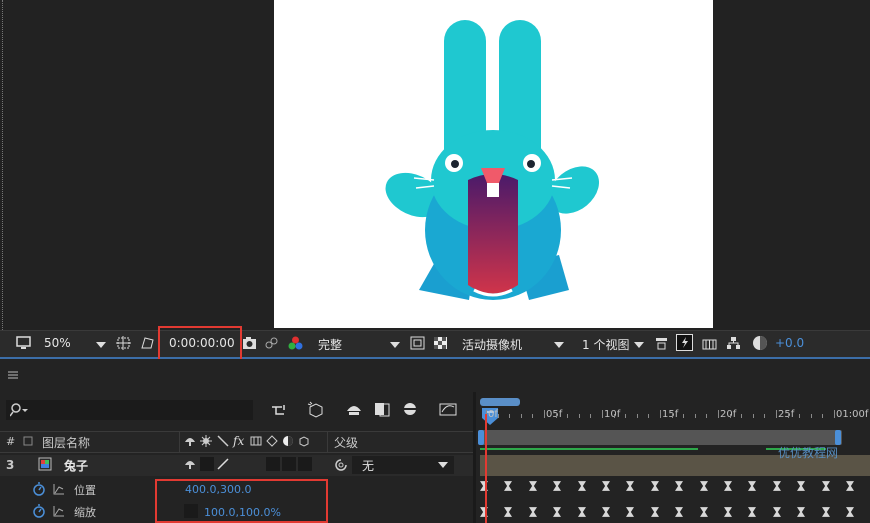 The width and height of the screenshot is (870, 523). Describe the element at coordinates (129, 410) in the screenshot. I see `layer-search-input` at that location.